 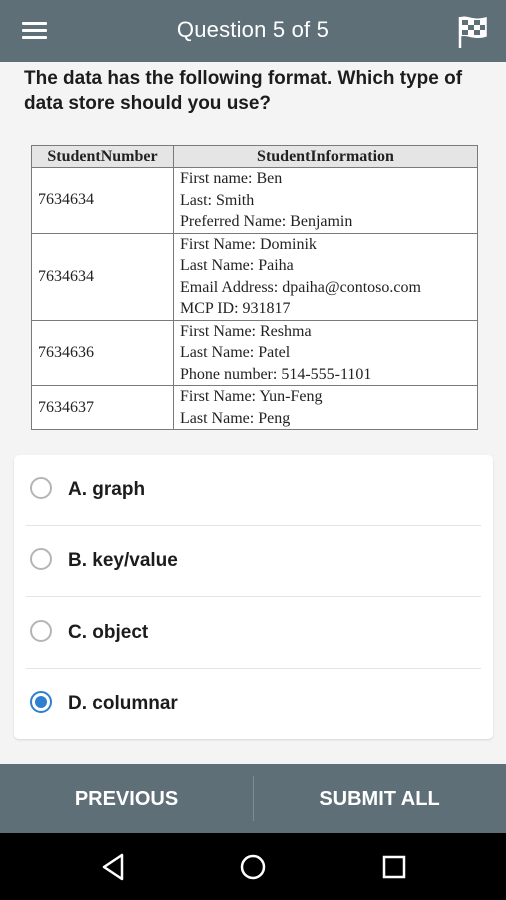 I want to click on square-recents-icon, so click(x=394, y=867).